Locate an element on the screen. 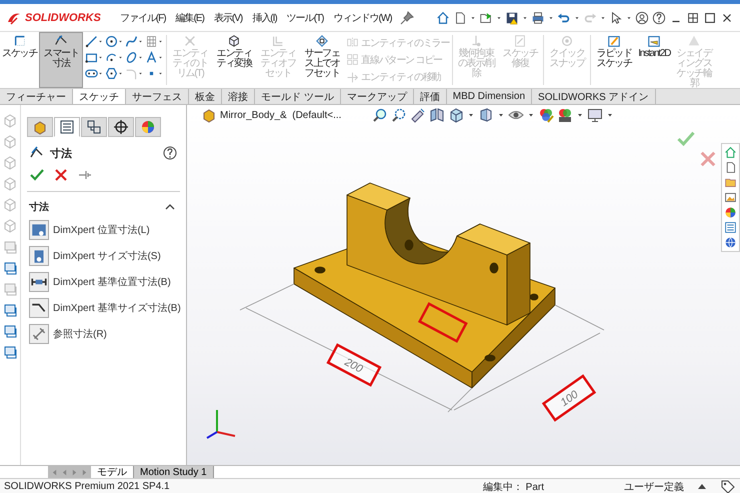  rectangle-tool-icon is located at coordinates (91, 57).